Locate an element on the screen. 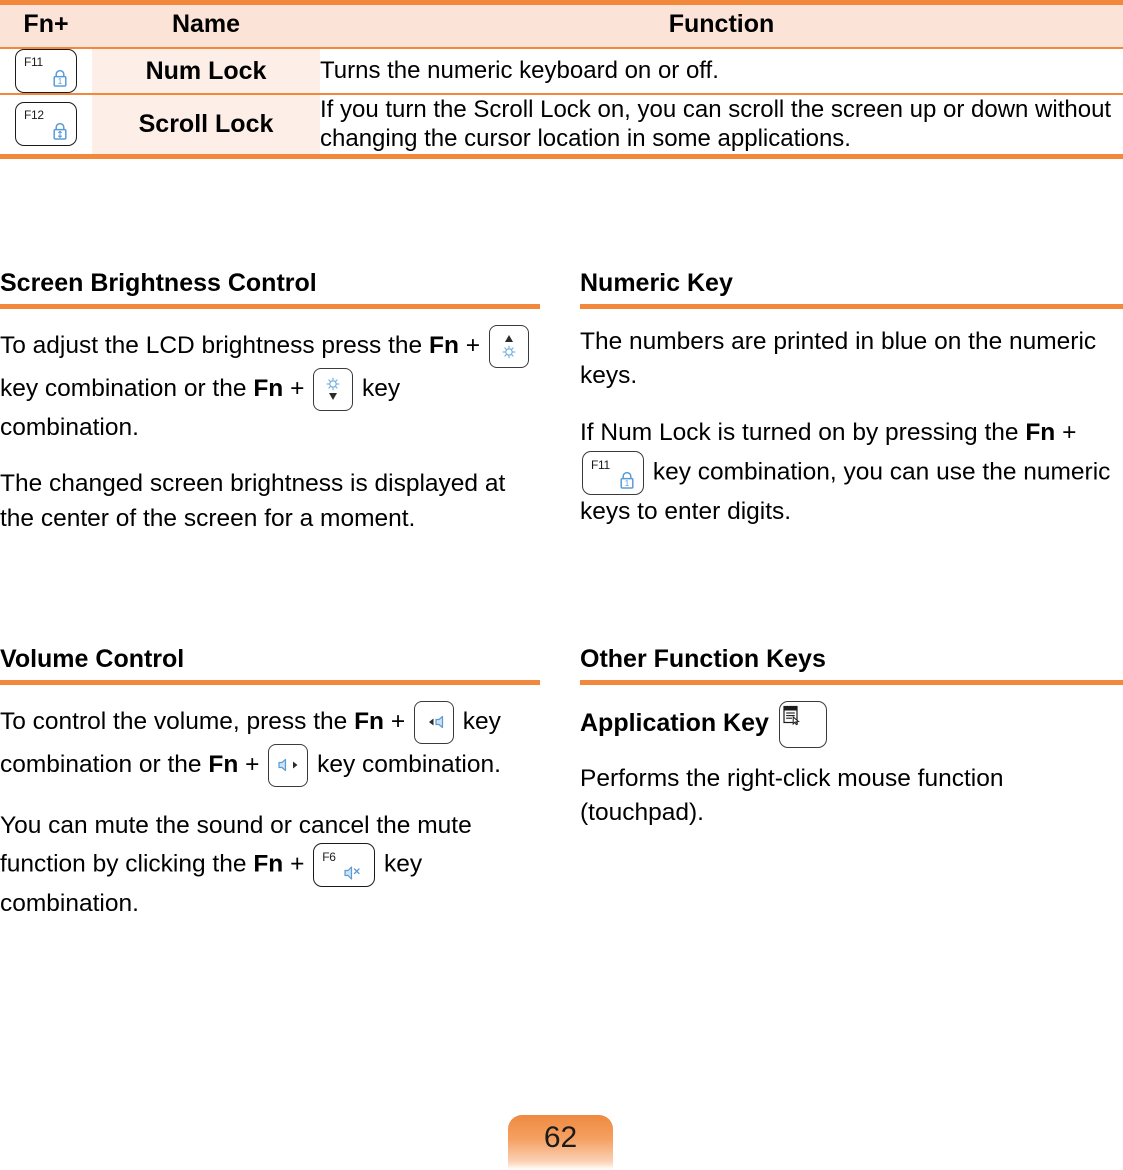 This screenshot has width=1123, height=1170. text-fragment: key combination or the is located at coordinates (123, 388).